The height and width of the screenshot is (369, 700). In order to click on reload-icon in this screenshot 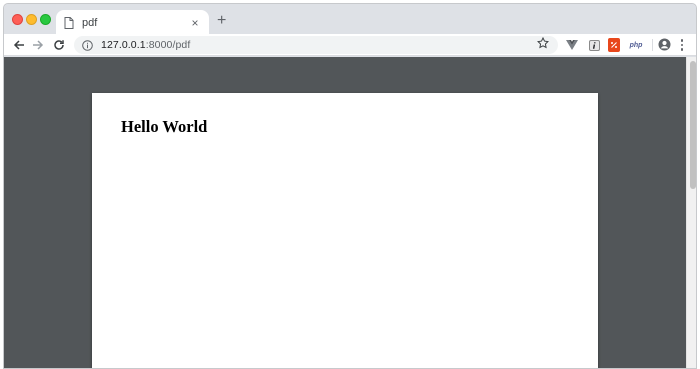, I will do `click(59, 45)`.